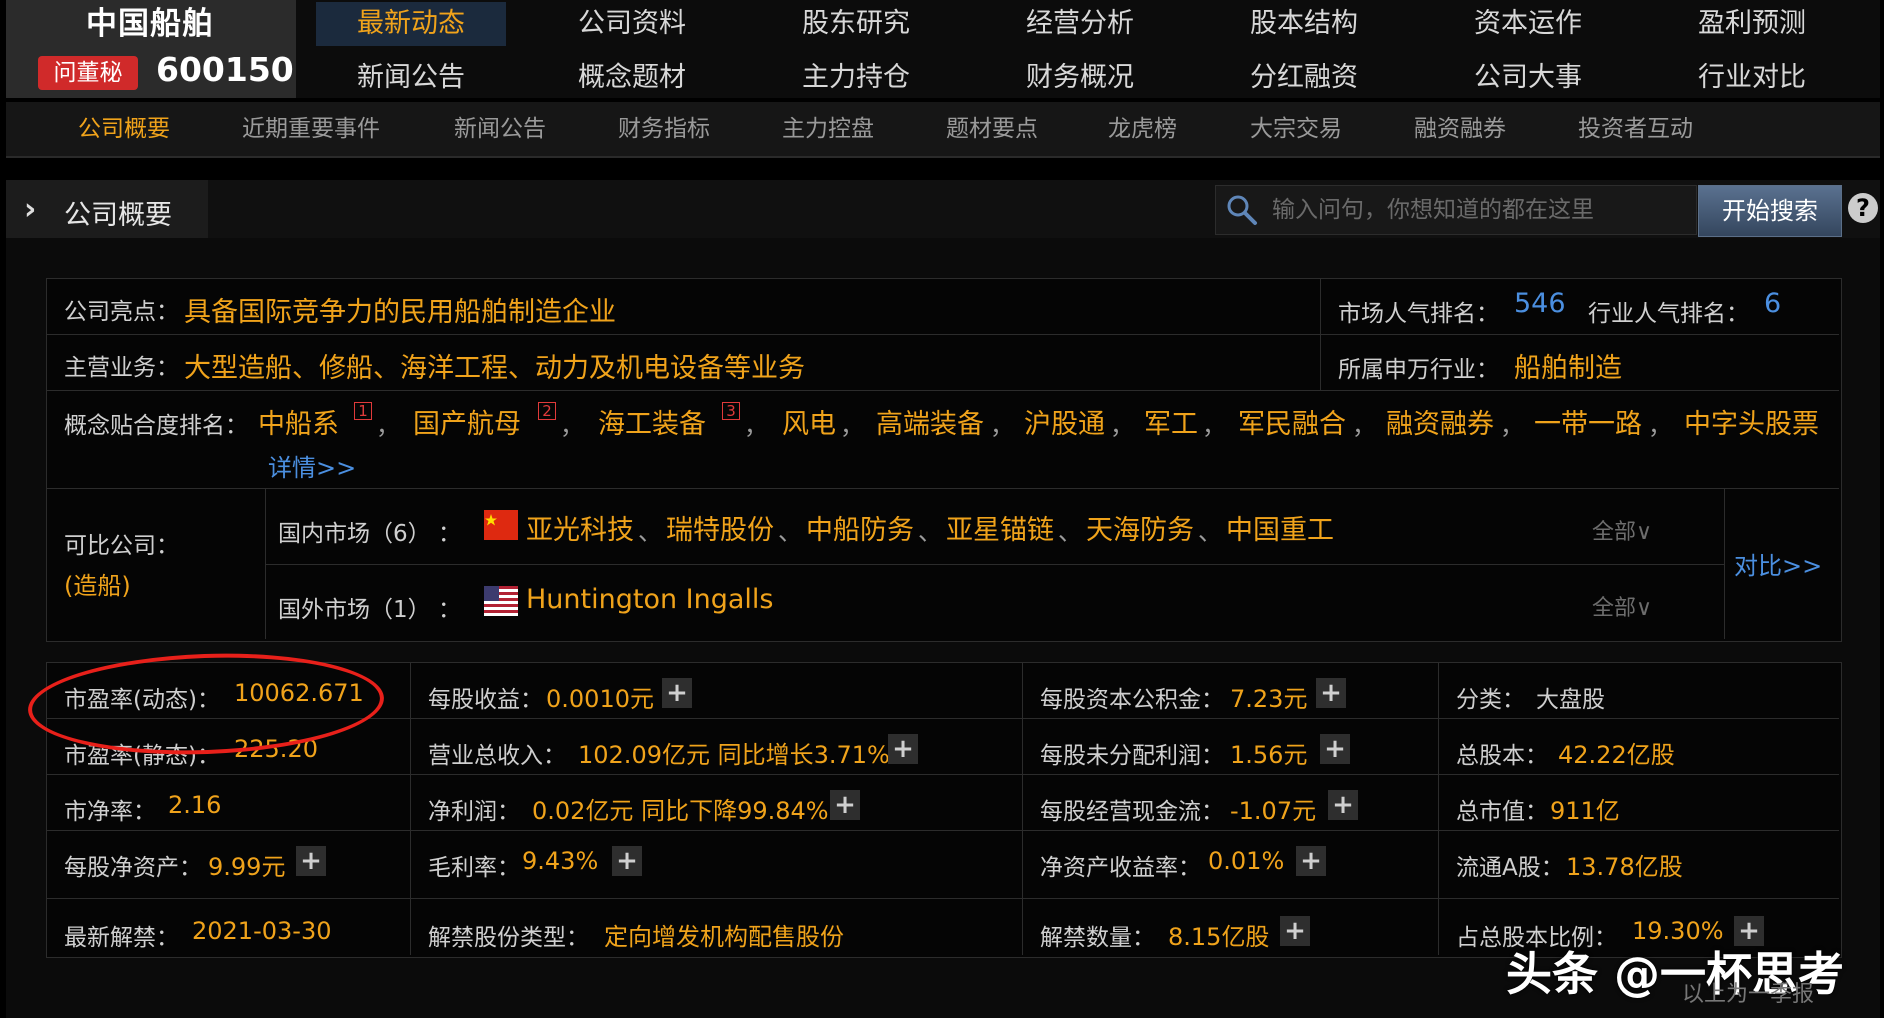  I want to click on business-label: 主营业务：, so click(121, 368).